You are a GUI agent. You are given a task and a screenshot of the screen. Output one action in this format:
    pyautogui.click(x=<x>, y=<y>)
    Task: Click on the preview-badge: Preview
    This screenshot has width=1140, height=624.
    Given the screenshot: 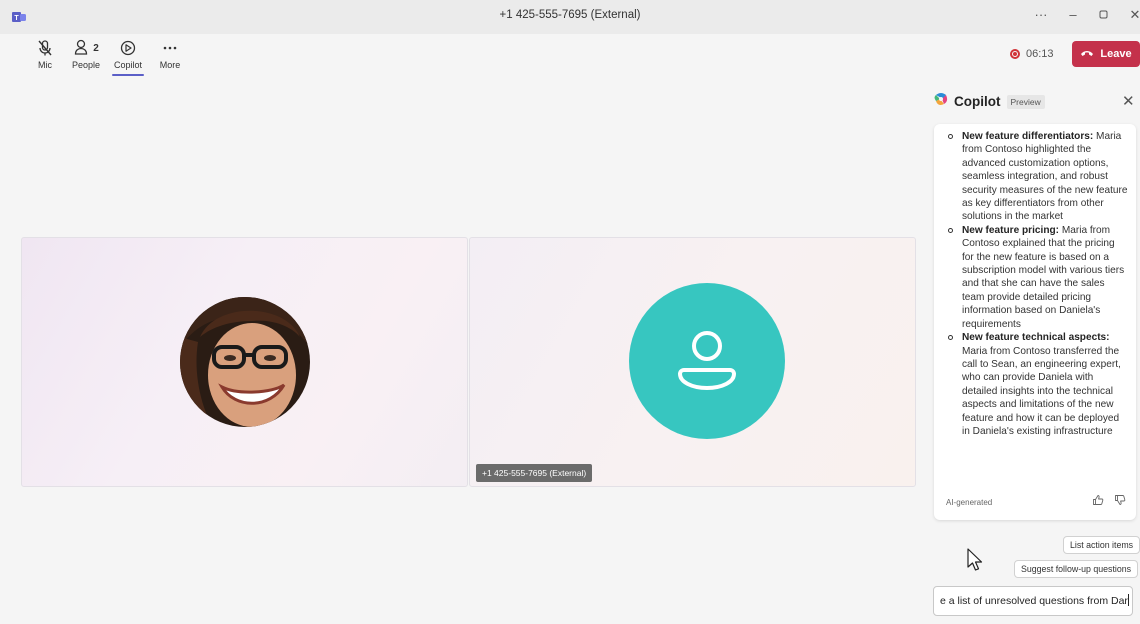 What is the action you would take?
    pyautogui.click(x=1025, y=101)
    